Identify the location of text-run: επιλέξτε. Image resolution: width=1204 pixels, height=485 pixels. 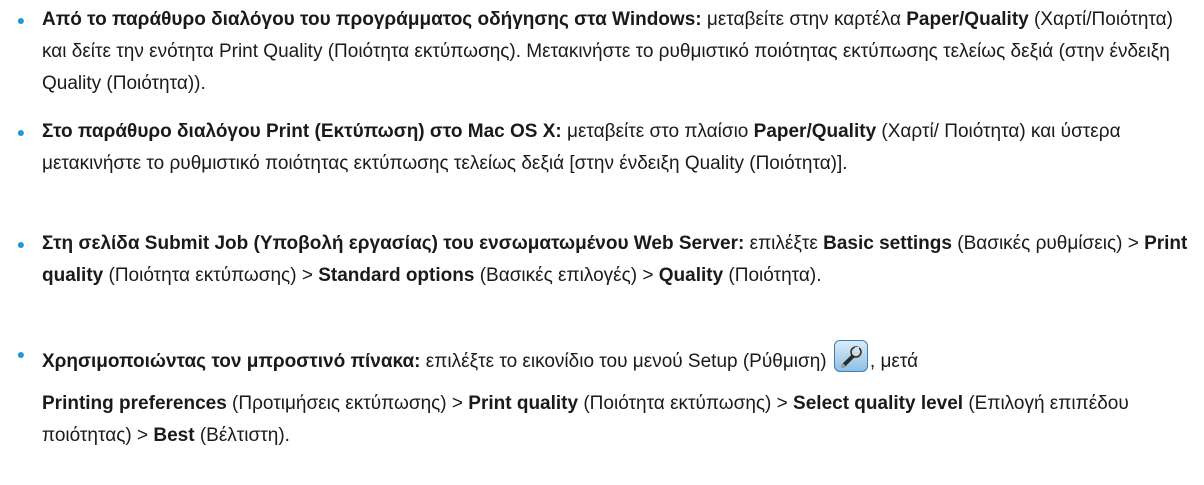
(784, 243).